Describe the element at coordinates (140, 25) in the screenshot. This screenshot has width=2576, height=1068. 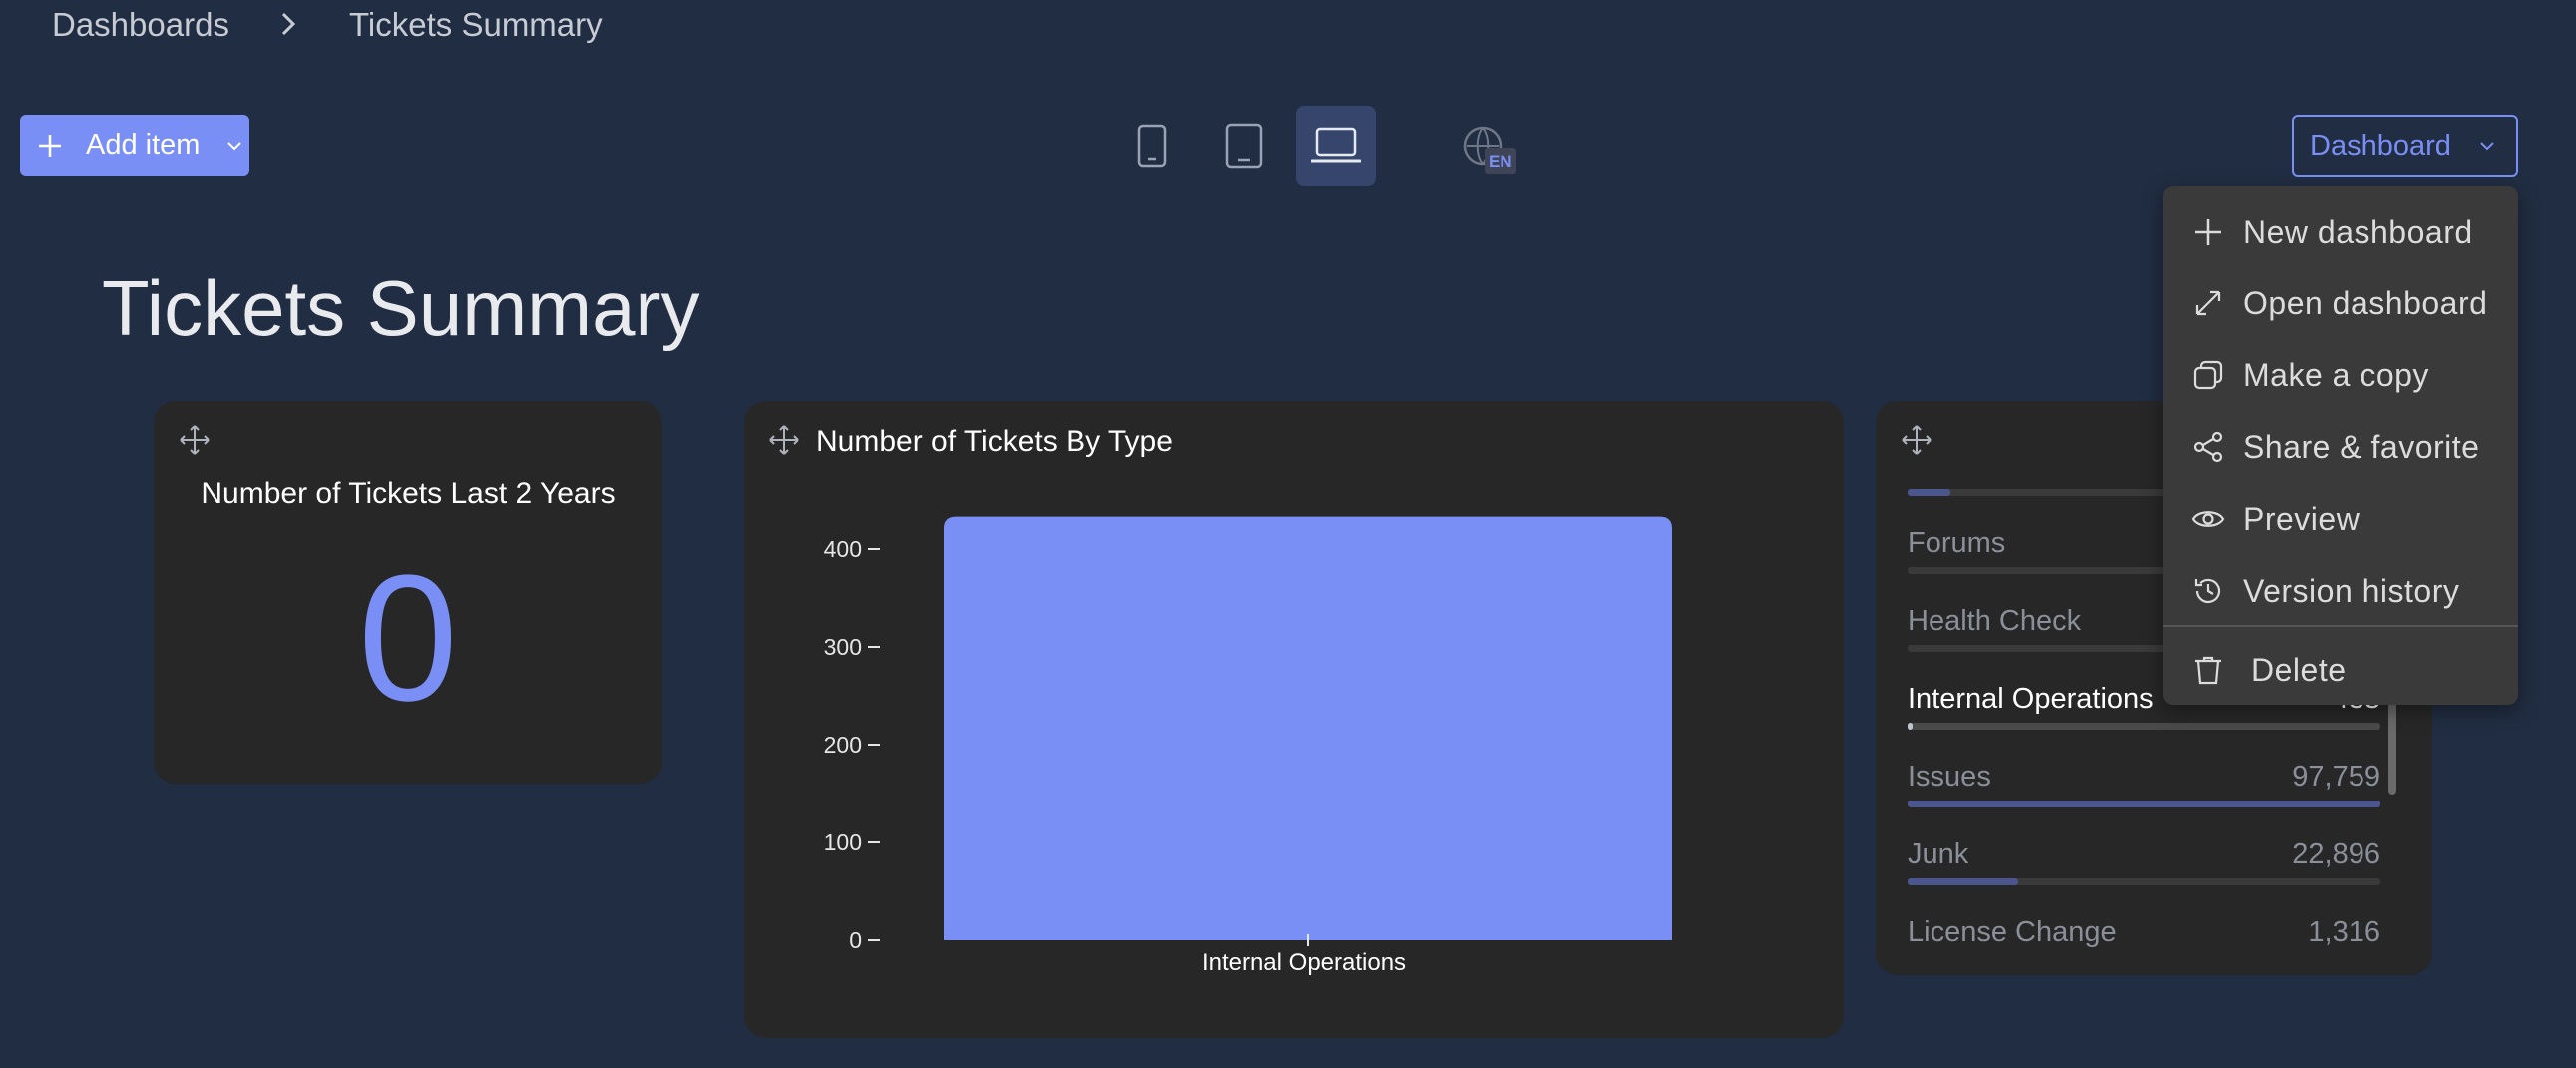
I see `breadcrumb-root: Dashboards` at that location.